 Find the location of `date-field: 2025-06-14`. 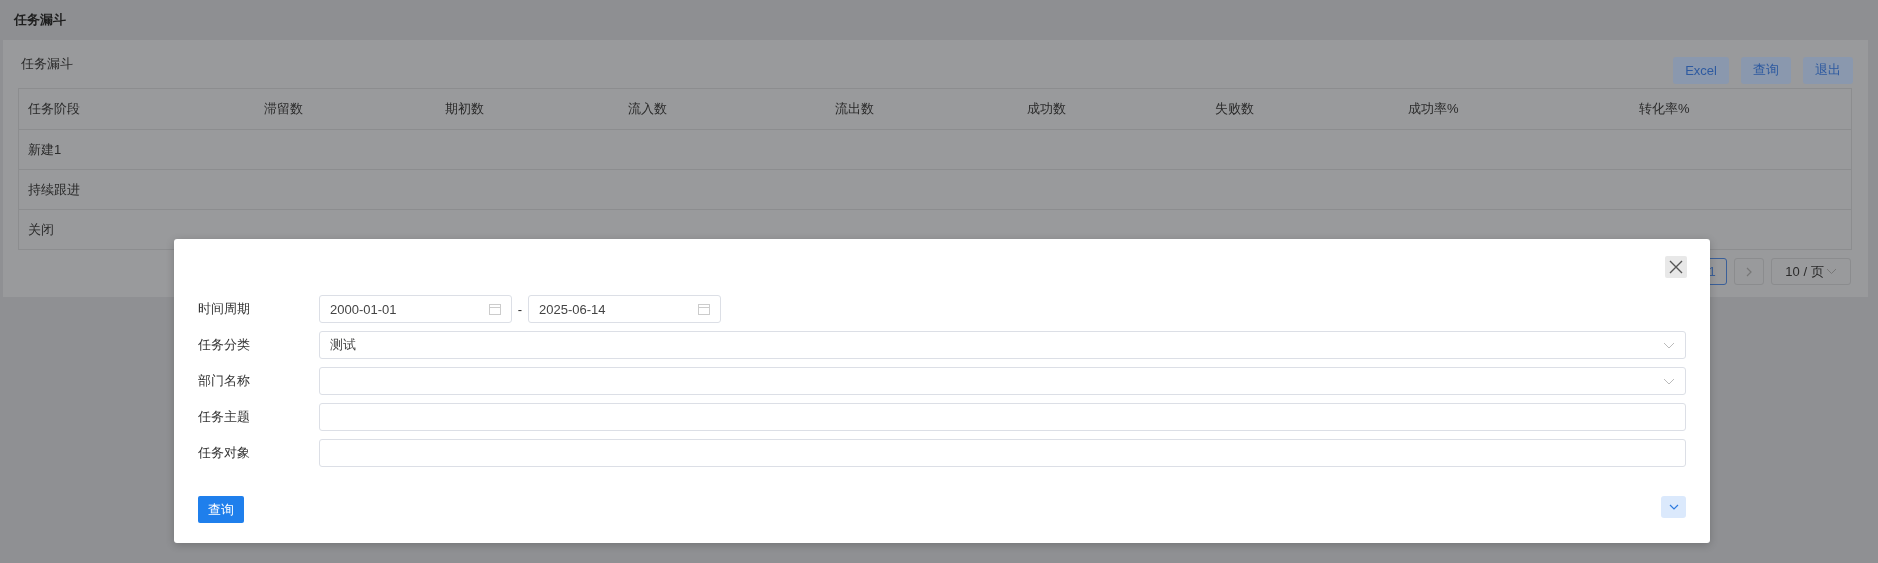

date-field: 2025-06-14 is located at coordinates (624, 309).